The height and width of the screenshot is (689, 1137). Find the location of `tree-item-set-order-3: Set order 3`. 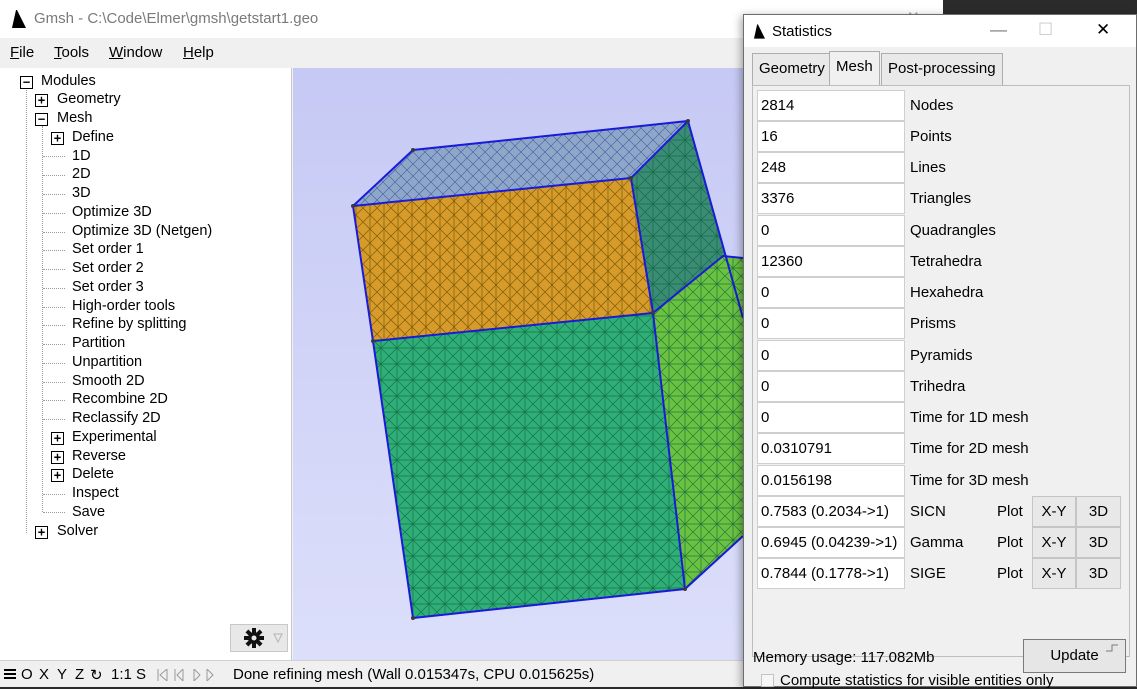

tree-item-set-order-3: Set order 3 is located at coordinates (108, 287).